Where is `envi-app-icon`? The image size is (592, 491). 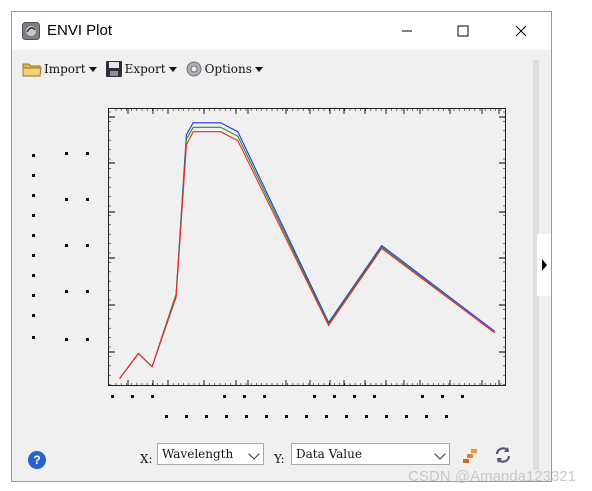 envi-app-icon is located at coordinates (31, 31).